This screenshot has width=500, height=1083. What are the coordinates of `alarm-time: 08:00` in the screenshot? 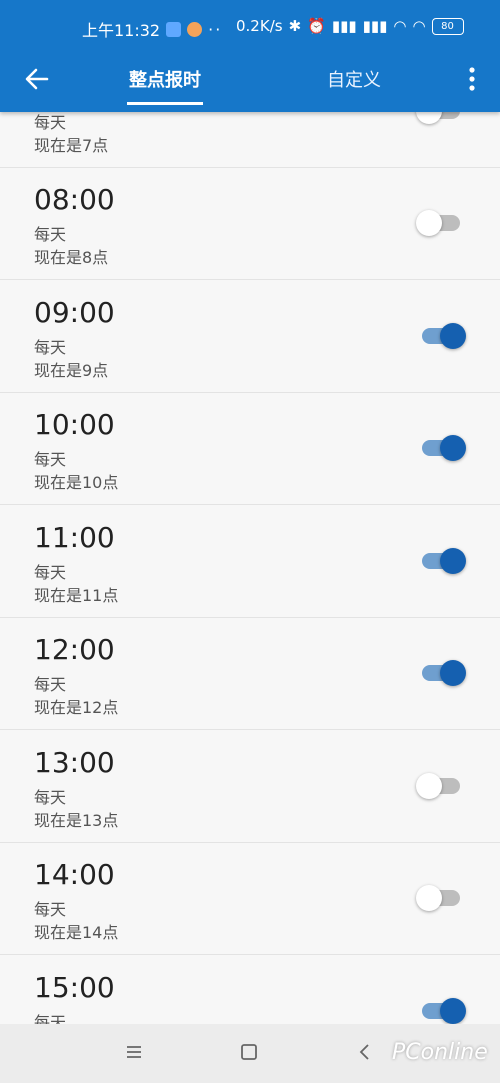 It's located at (74, 199).